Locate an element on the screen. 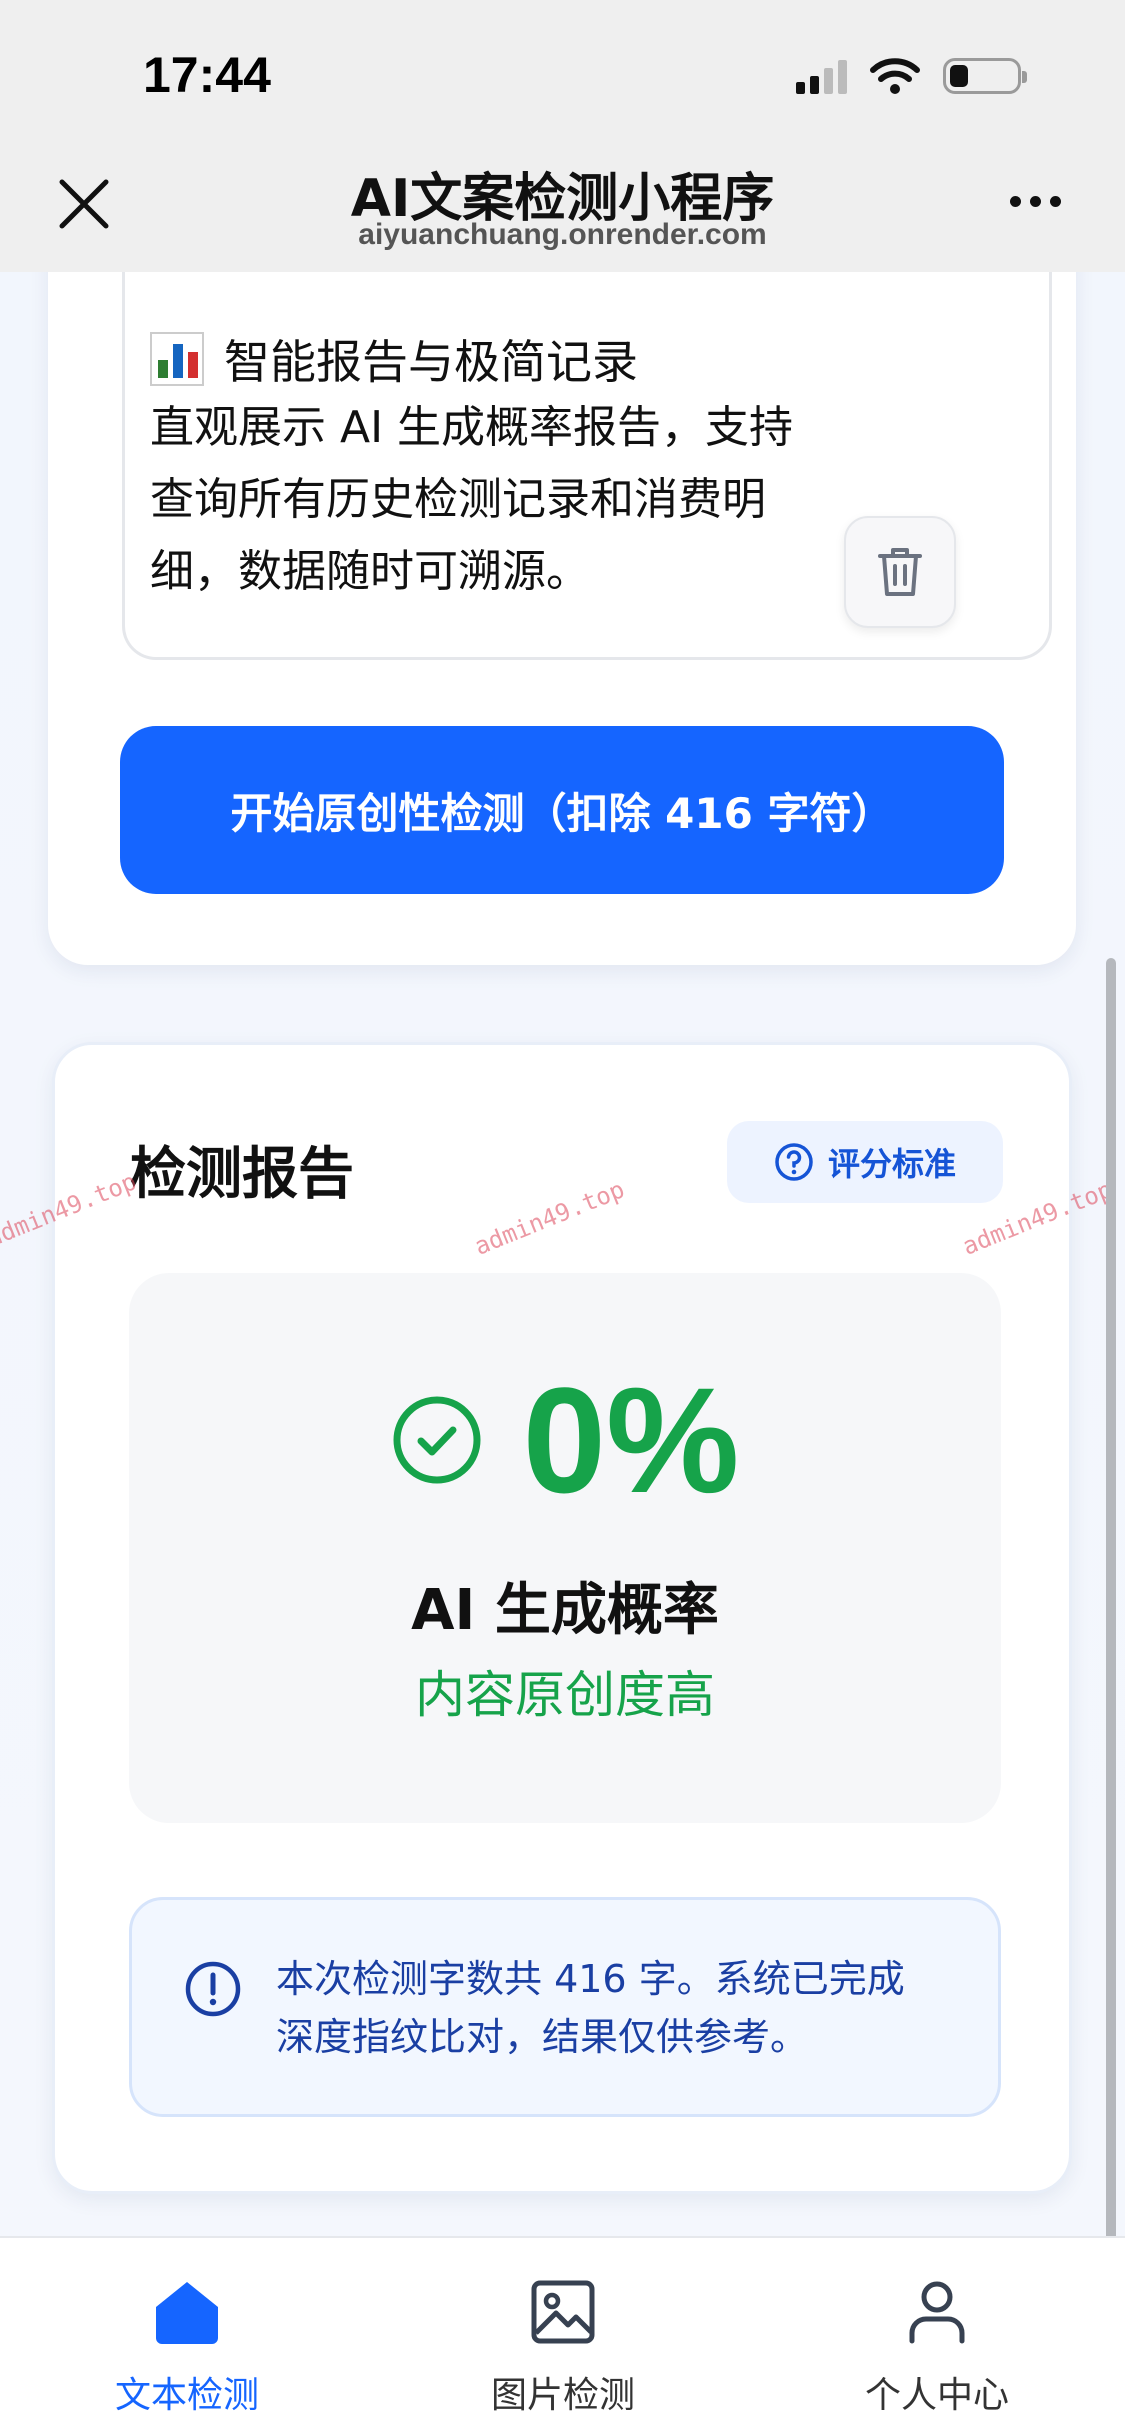  feature-title: 智能报告与极简记录 is located at coordinates (394, 359).